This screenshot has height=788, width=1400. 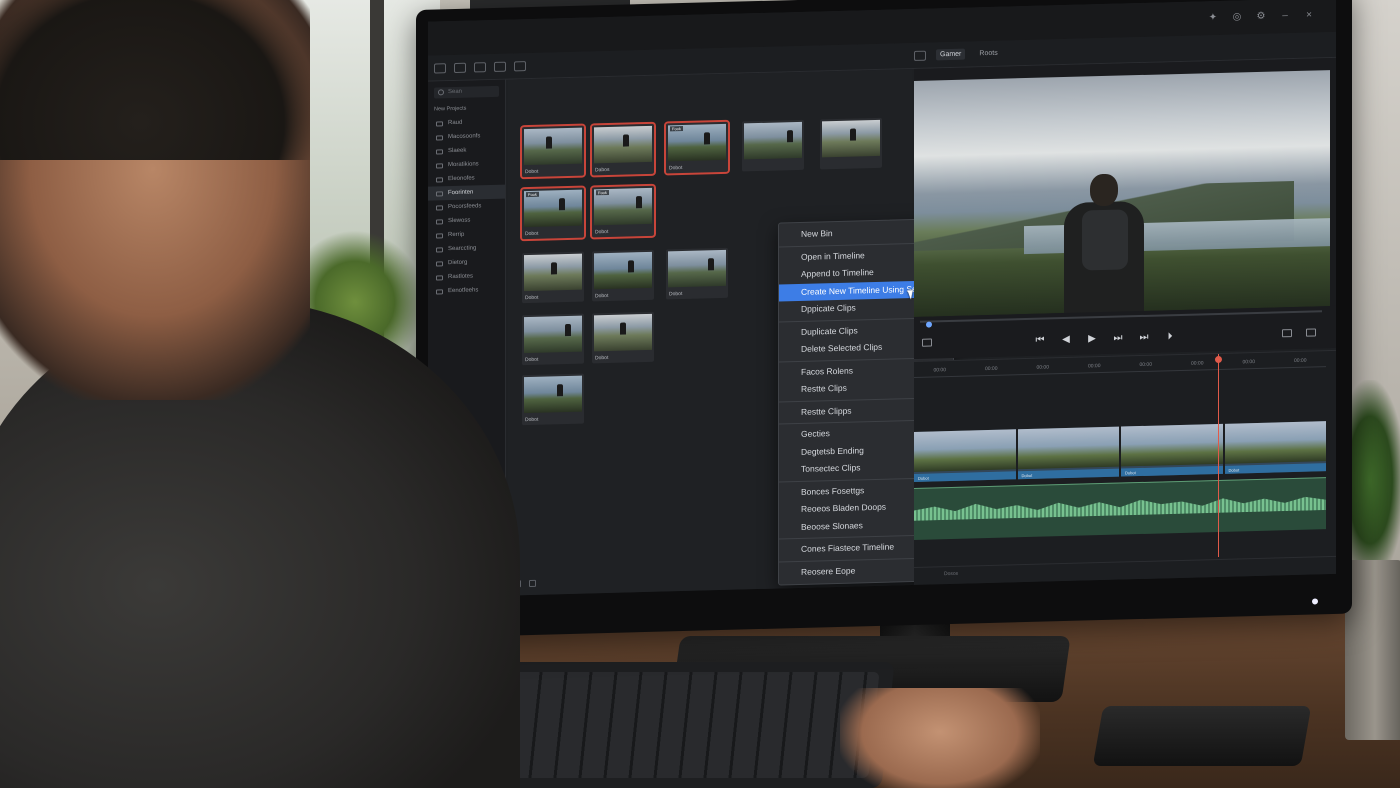 I want to click on audio-track, so click(x=1120, y=508).